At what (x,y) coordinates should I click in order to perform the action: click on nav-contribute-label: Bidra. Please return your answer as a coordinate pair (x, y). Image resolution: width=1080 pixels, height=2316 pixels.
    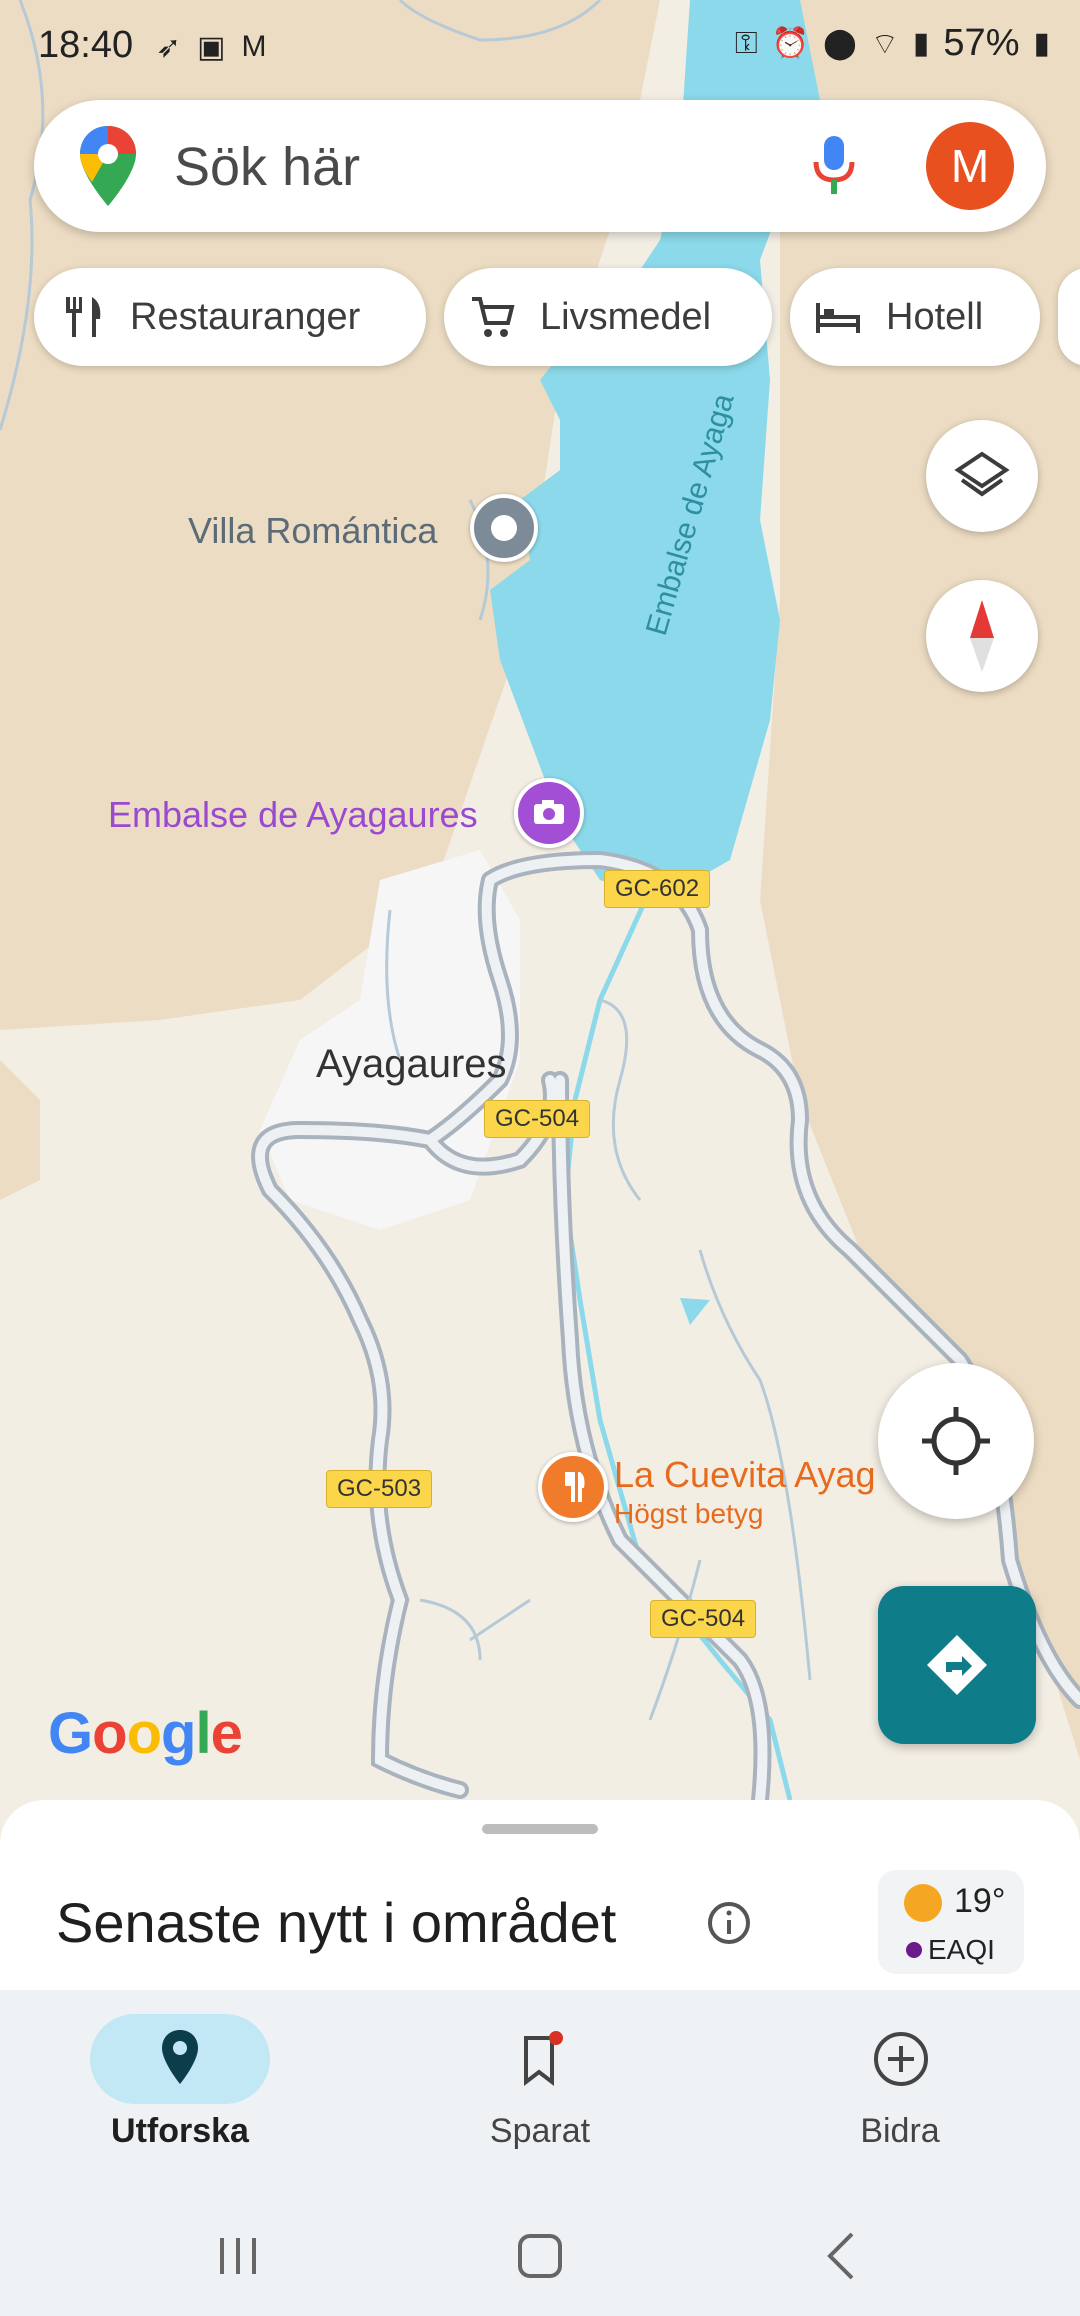
    Looking at the image, I should click on (900, 2131).